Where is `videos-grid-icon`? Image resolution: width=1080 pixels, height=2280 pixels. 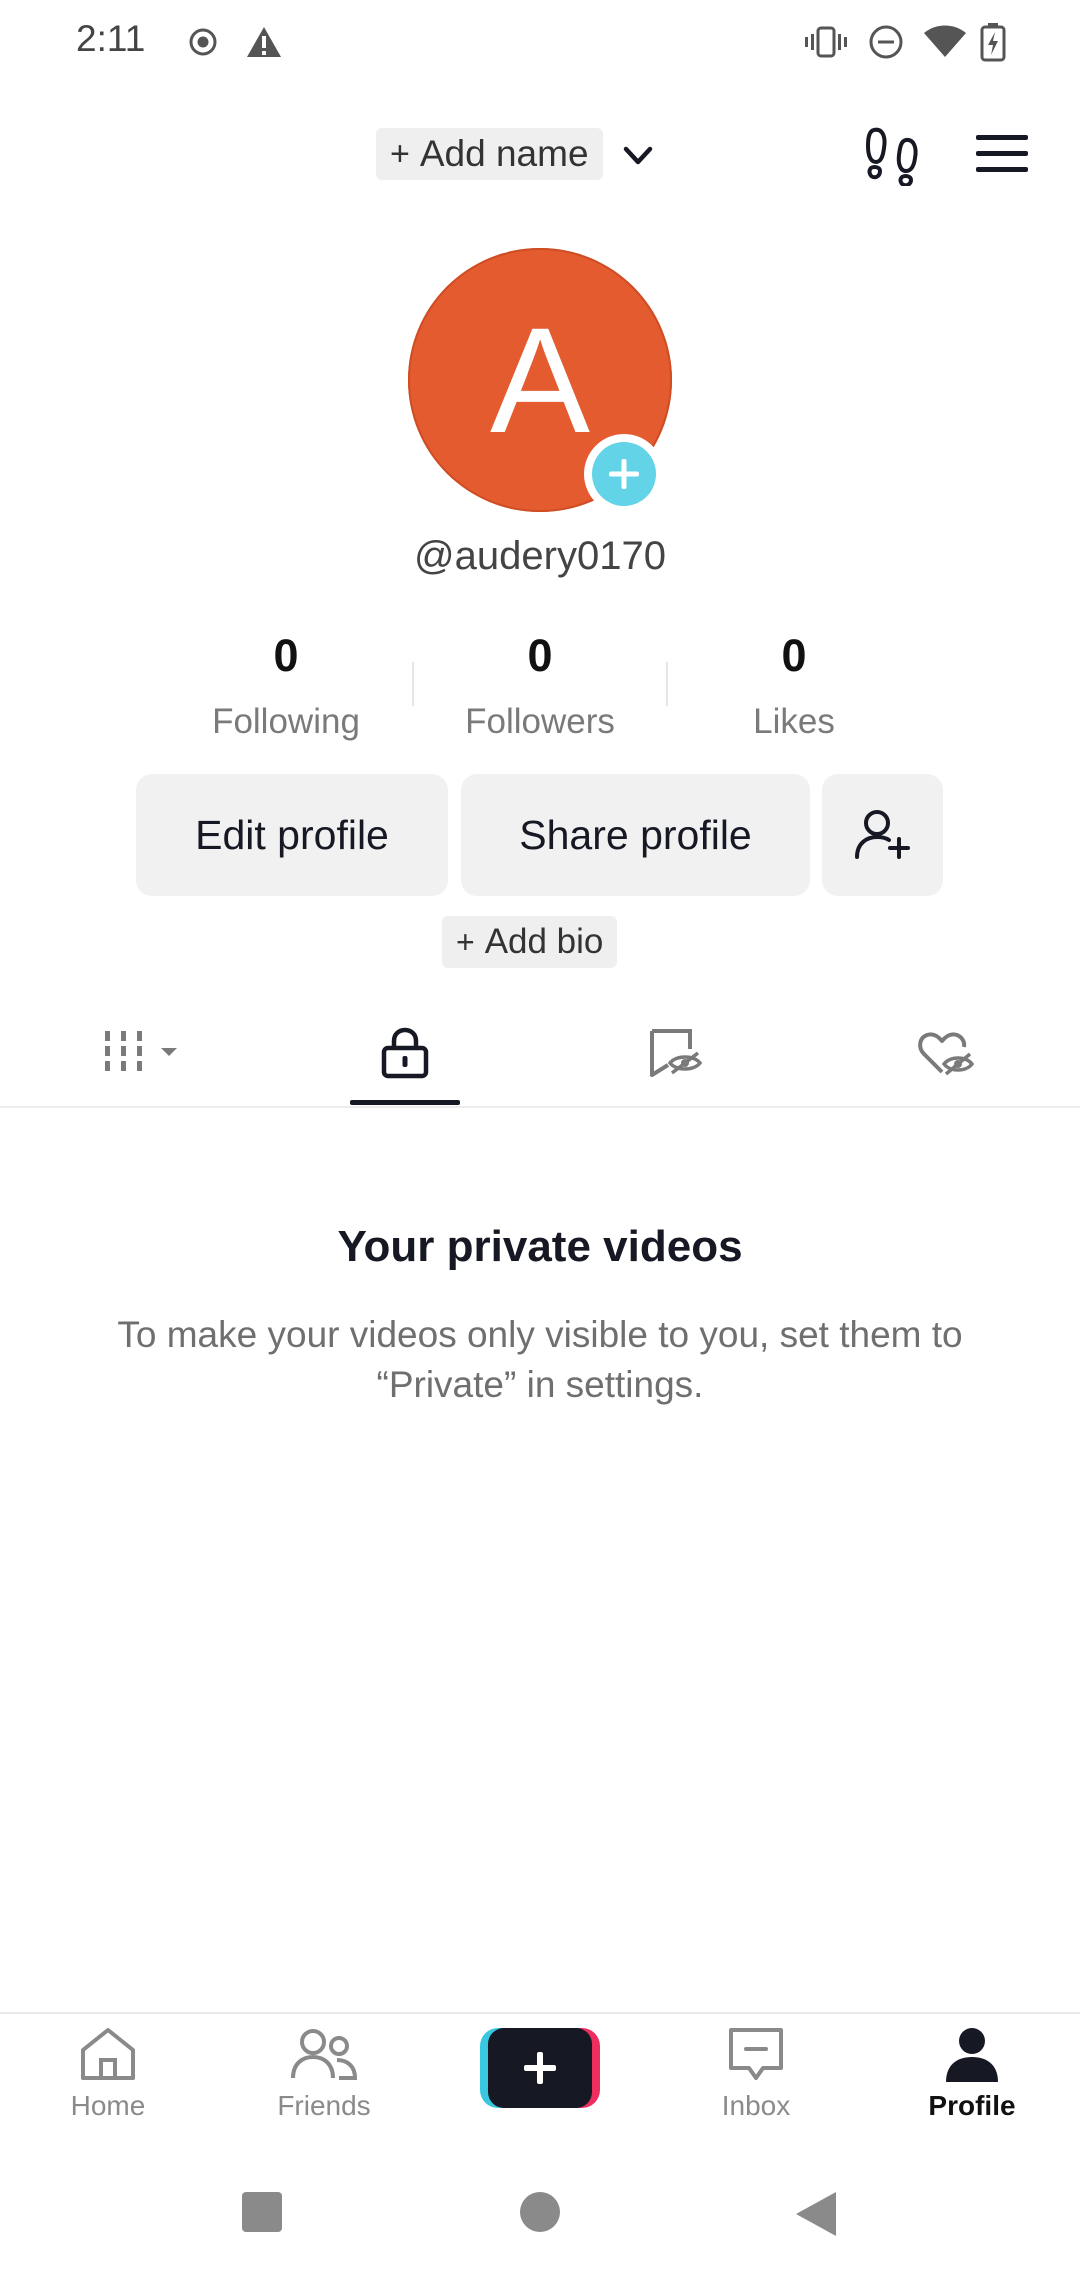 videos-grid-icon is located at coordinates (141, 1051).